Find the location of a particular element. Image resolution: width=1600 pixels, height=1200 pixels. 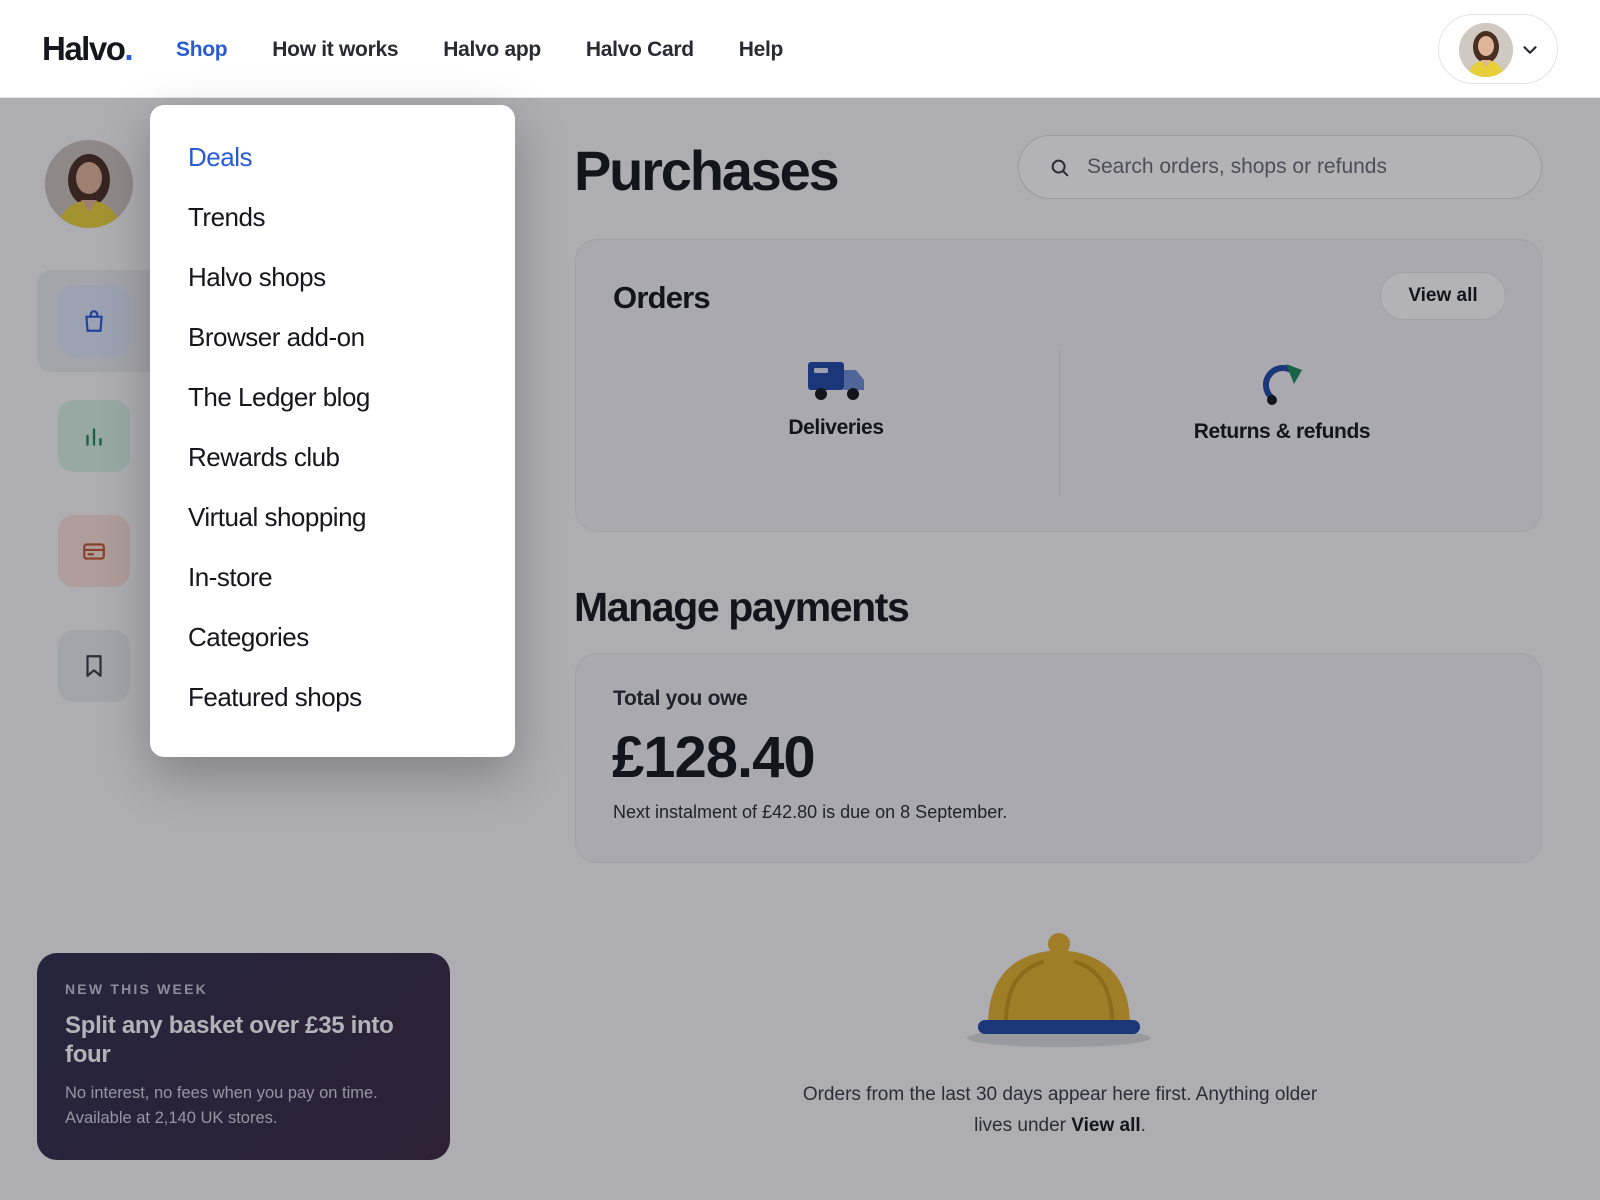

menu-item-deals: Deals is located at coordinates (332, 157).